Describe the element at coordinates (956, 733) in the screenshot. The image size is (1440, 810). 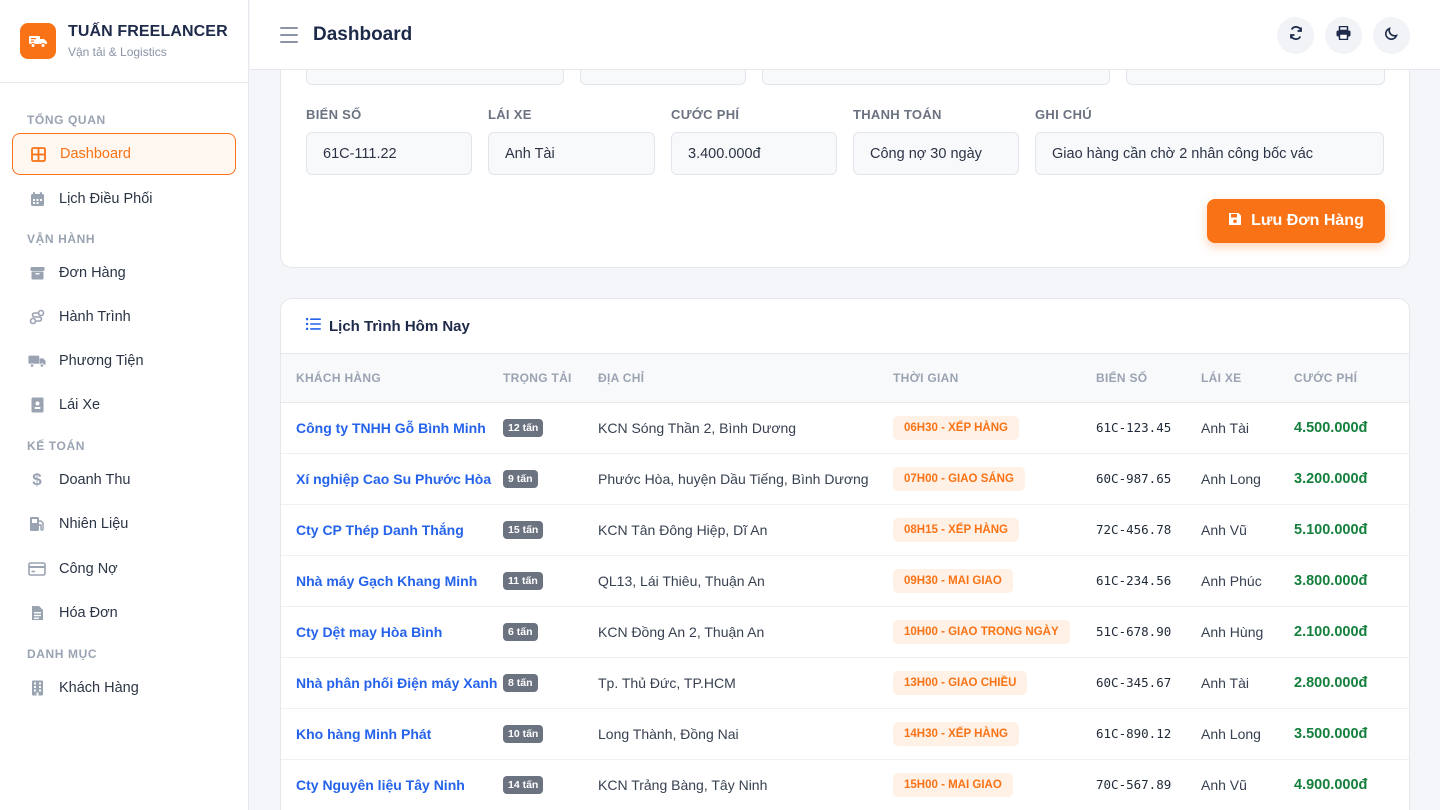
I see `time-badge: 14H30 - XẾP HÀNG` at that location.